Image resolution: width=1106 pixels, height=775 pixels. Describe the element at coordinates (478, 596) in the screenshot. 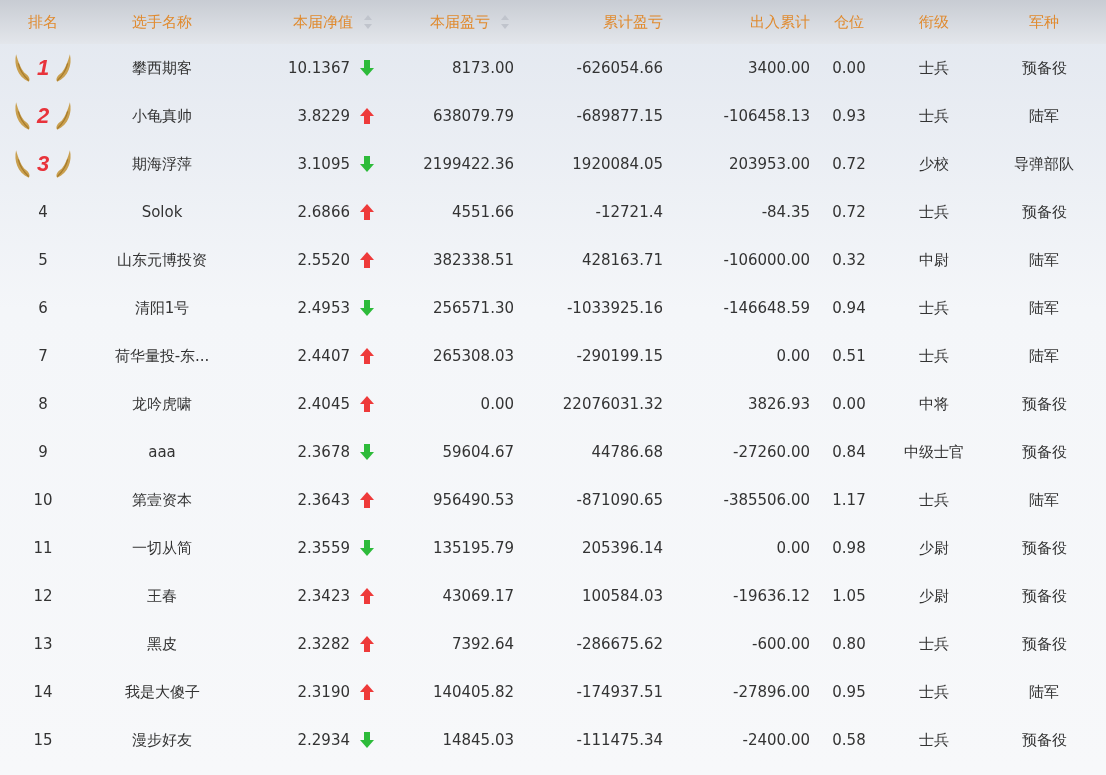

I see `profit-cell: 43069.17` at that location.